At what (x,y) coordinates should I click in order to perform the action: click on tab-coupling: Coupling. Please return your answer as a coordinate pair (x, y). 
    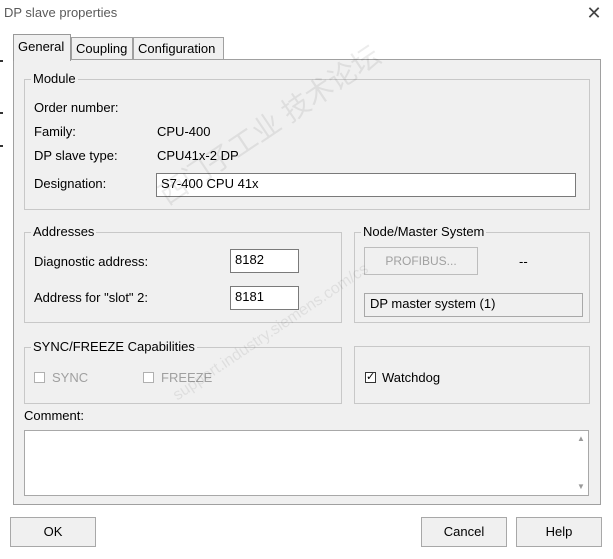
    Looking at the image, I should click on (102, 48).